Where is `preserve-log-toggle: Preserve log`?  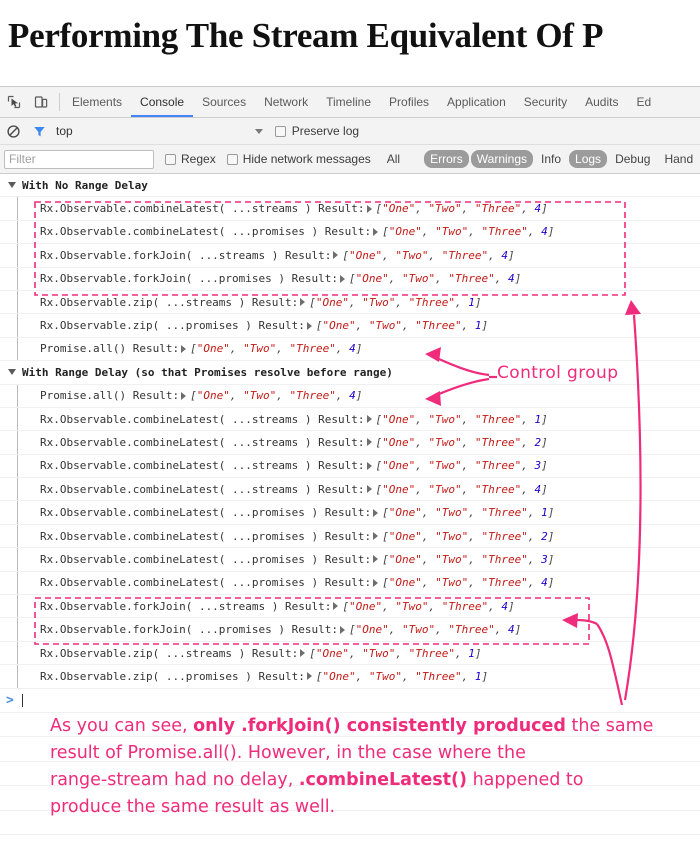 preserve-log-toggle: Preserve log is located at coordinates (316, 131).